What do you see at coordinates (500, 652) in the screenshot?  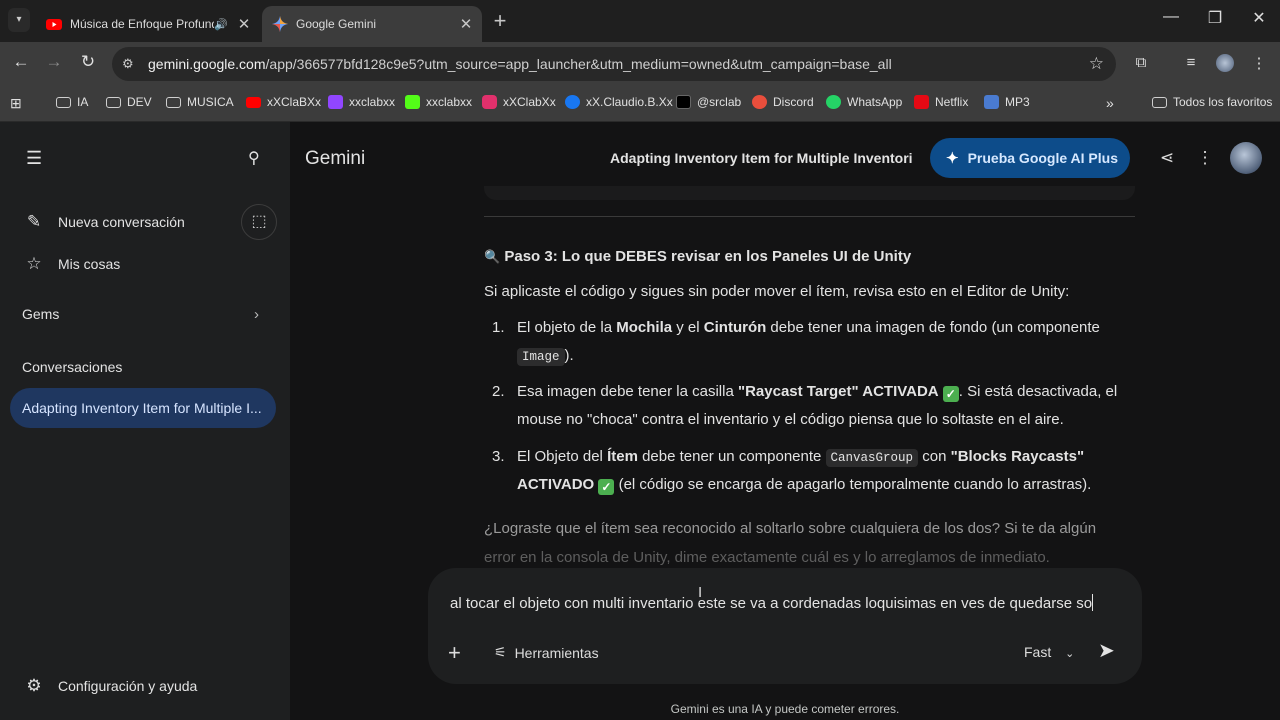 I see `sliders-icon: ⚟` at bounding box center [500, 652].